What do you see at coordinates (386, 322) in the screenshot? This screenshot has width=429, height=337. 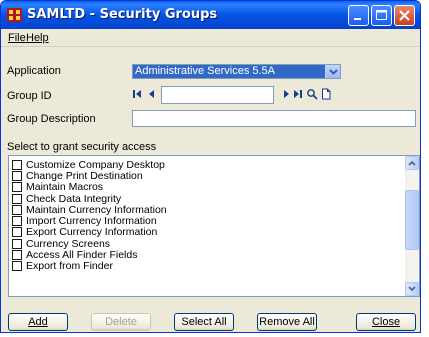 I see `close-button: Close` at bounding box center [386, 322].